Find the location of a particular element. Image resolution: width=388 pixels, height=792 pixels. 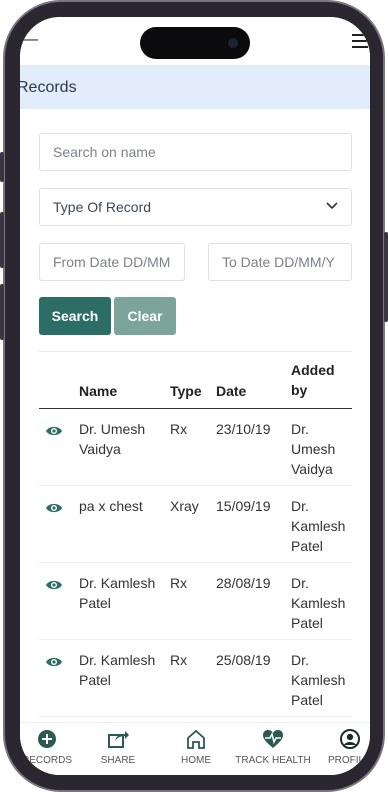

title-bar: Records is located at coordinates (195, 87).